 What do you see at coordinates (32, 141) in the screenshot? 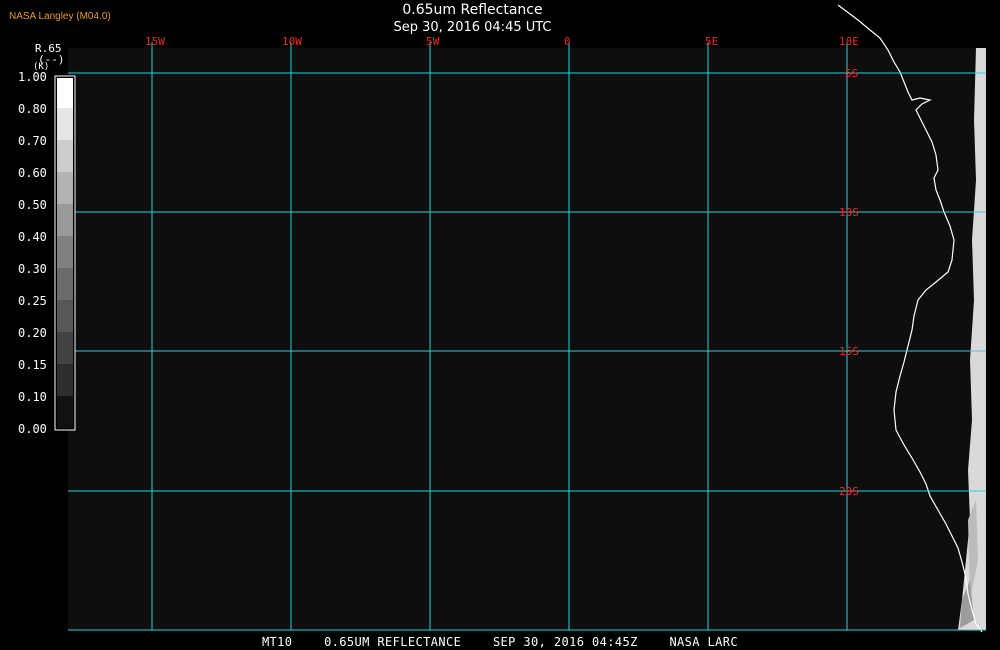
I see `colorbar-label-0.70: 0.70` at bounding box center [32, 141].